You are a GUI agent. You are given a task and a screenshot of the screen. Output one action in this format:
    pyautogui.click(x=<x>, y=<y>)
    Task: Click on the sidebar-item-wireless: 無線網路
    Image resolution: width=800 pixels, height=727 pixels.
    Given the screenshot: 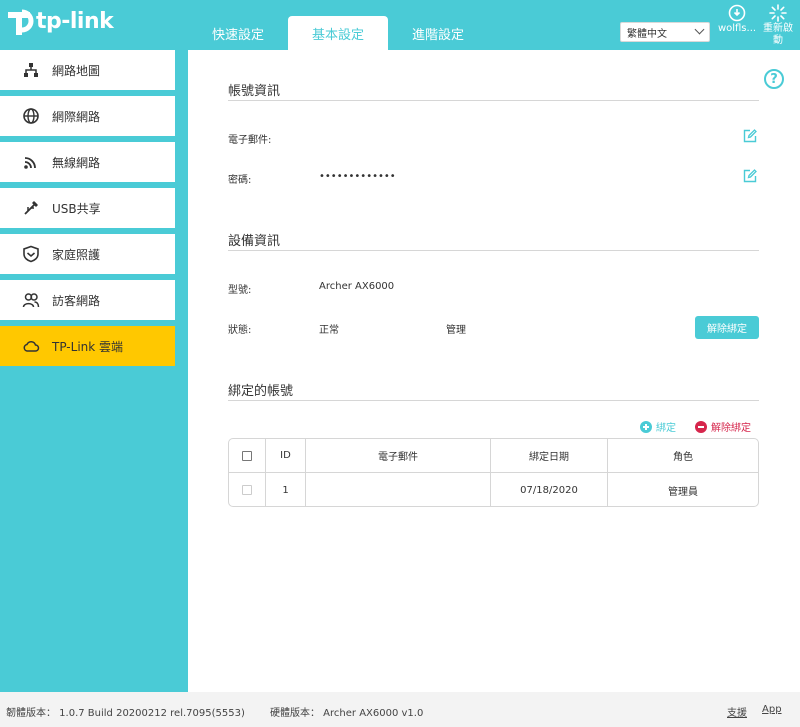 What is the action you would take?
    pyautogui.click(x=87, y=162)
    